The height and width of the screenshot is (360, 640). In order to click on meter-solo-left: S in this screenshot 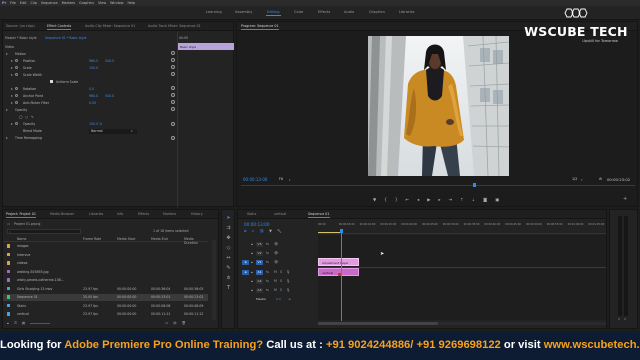, I will do `click(619, 319)`.